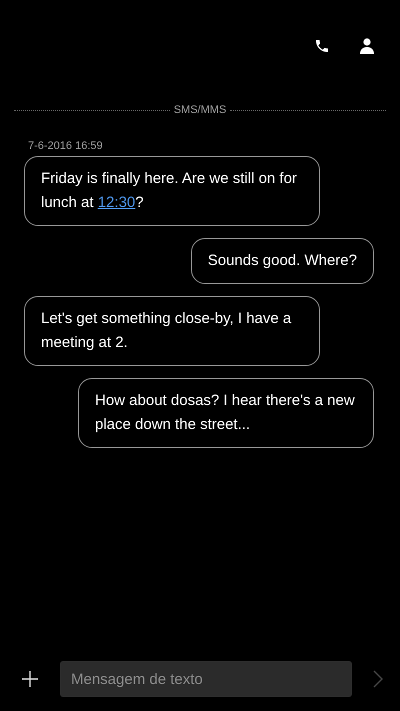  Describe the element at coordinates (117, 202) in the screenshot. I see `time-link: 12:30` at that location.